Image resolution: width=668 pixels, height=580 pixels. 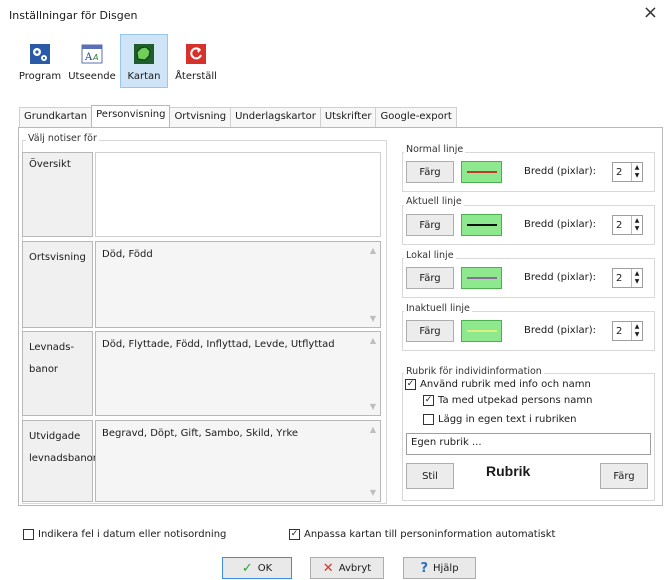 I want to click on cancel-button: ✕ Avbryt, so click(x=347, y=568).